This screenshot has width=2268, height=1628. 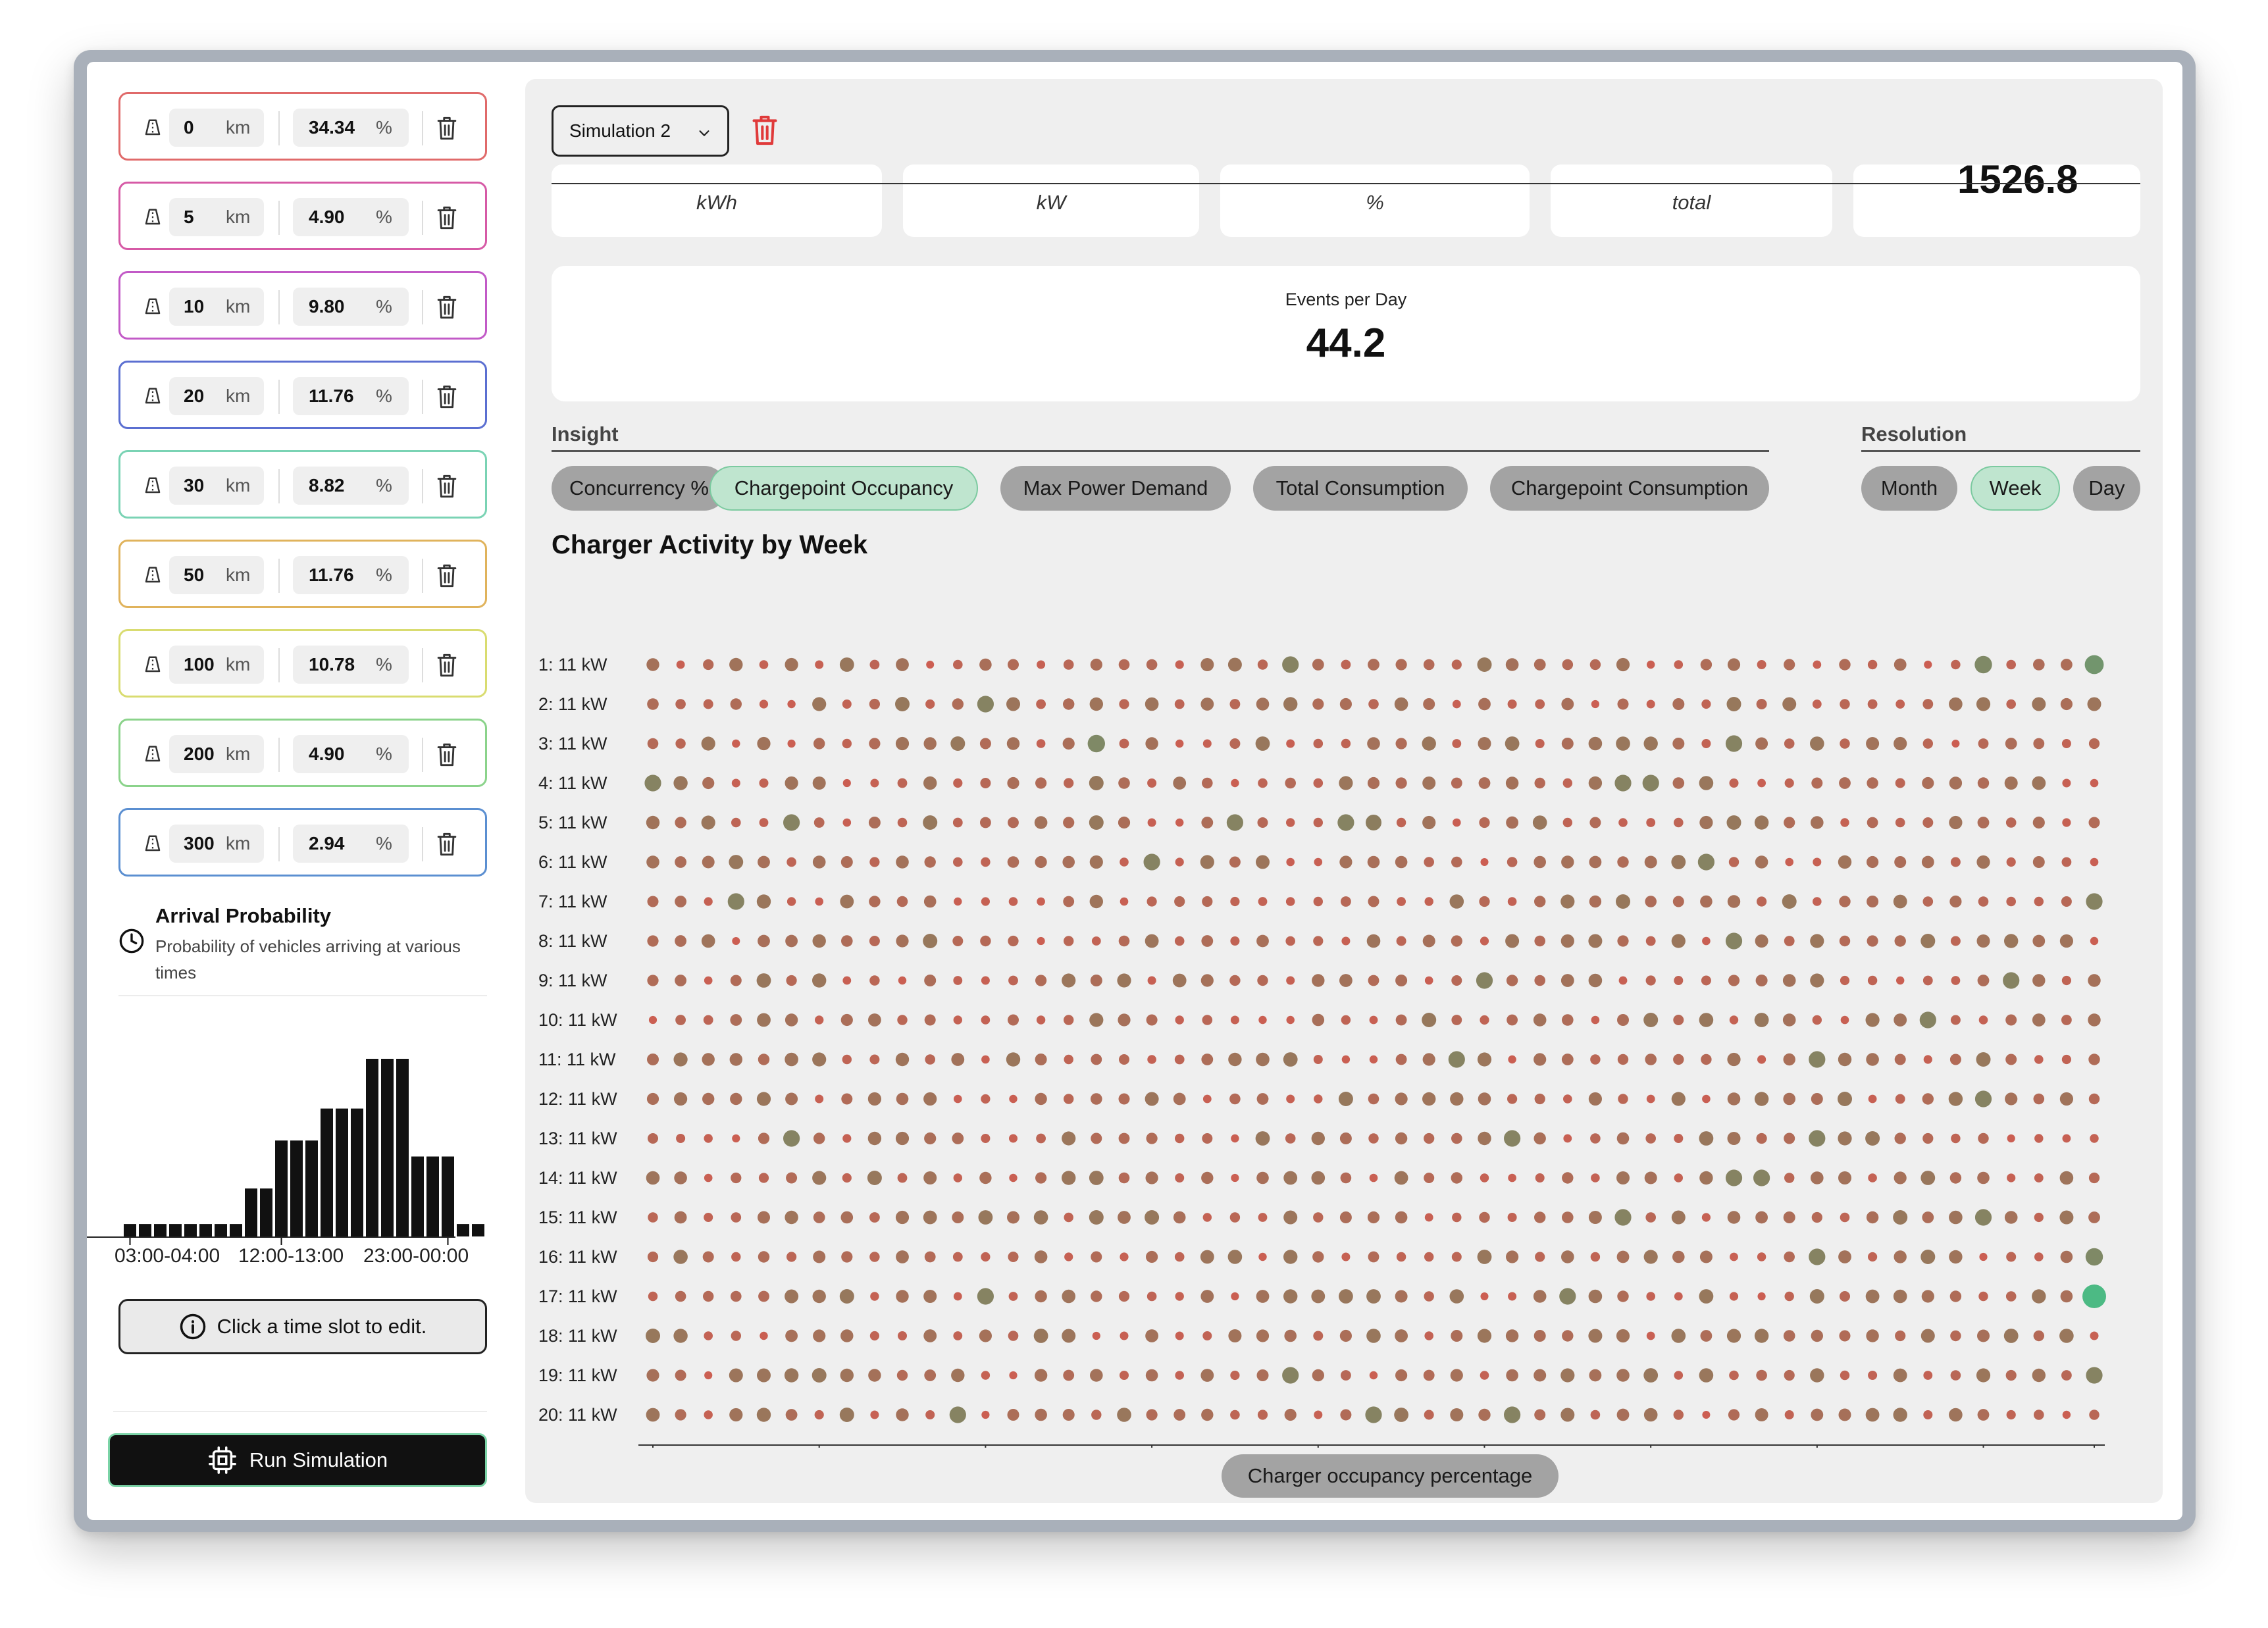 What do you see at coordinates (351, 128) in the screenshot?
I see `percentage-input: 34.34 %` at bounding box center [351, 128].